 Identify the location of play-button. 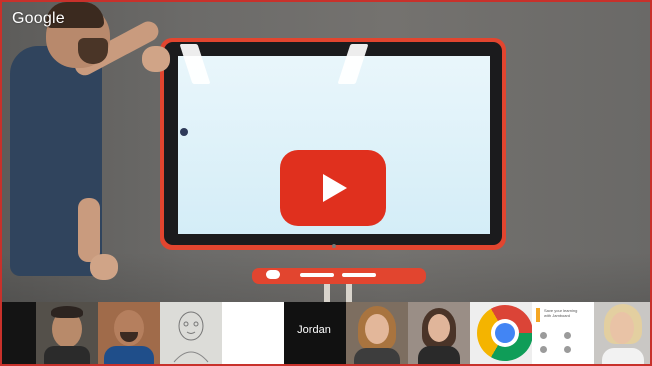
(333, 188).